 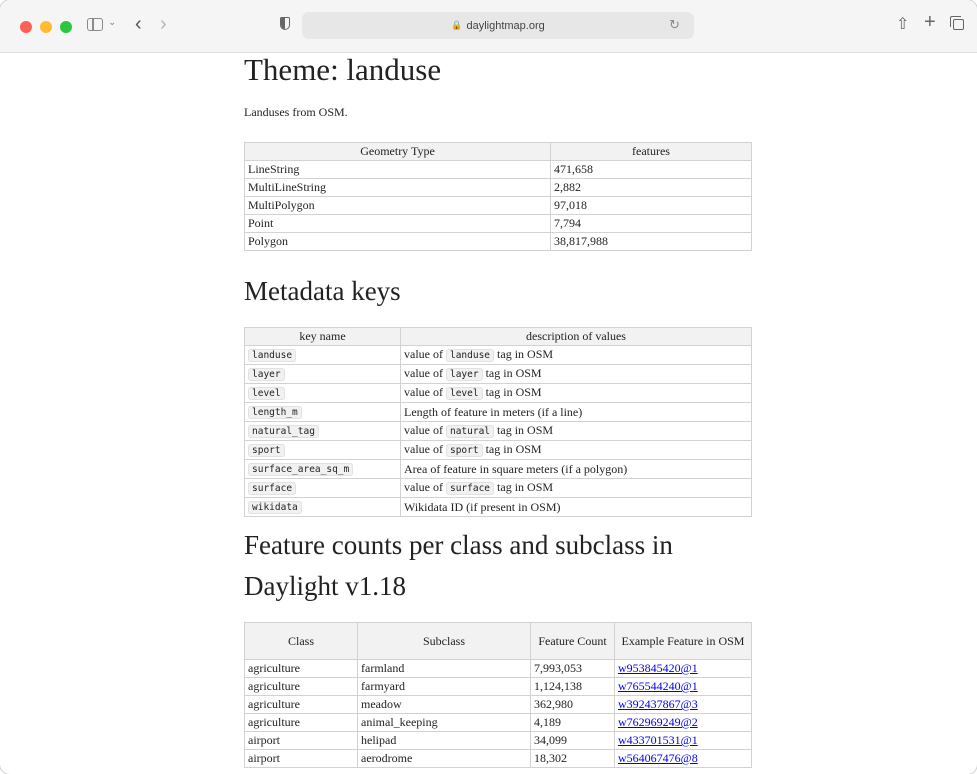 I want to click on feature-count-cell: 97,018, so click(x=651, y=205).